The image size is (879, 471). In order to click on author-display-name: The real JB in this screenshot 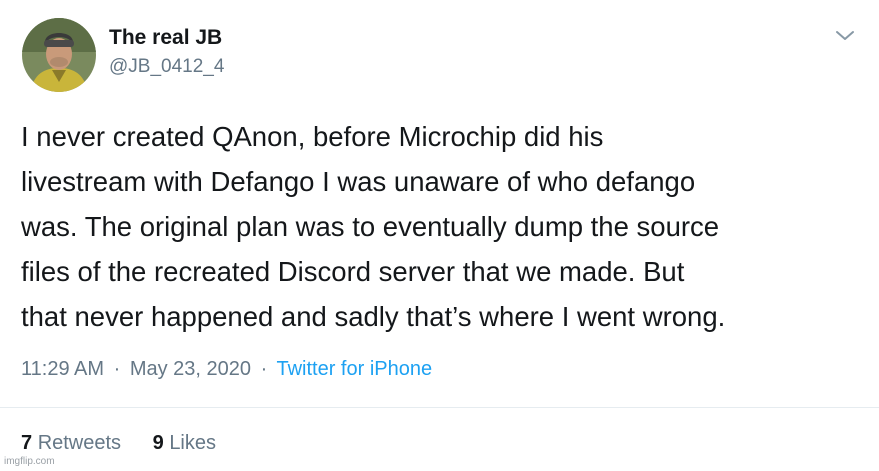, I will do `click(165, 38)`.